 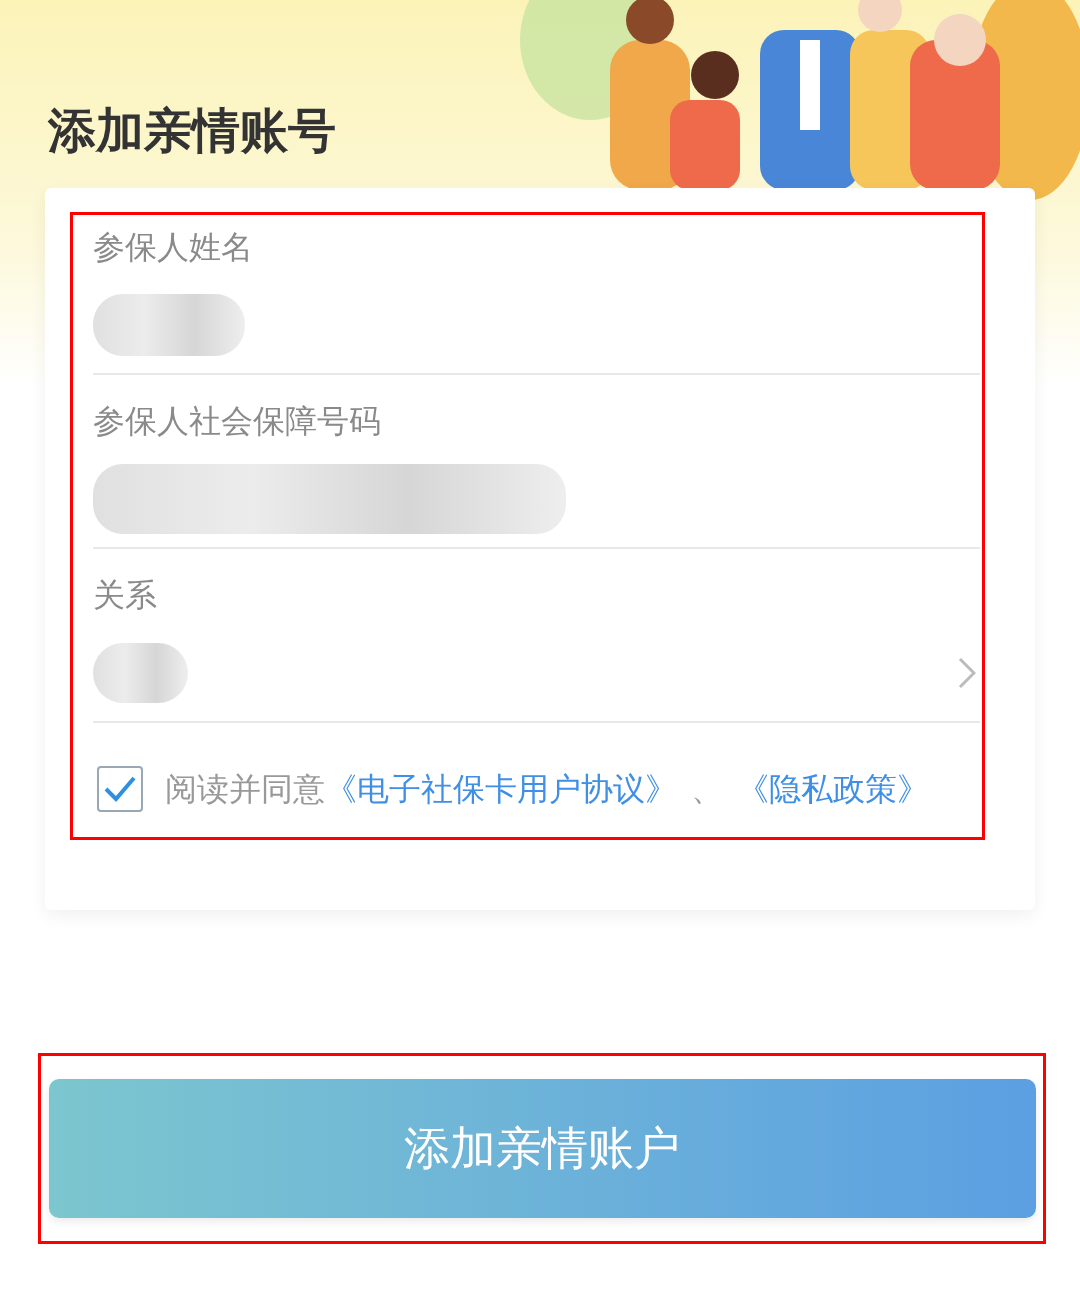 I want to click on agreement-link: 《隐私政策》, so click(x=833, y=789).